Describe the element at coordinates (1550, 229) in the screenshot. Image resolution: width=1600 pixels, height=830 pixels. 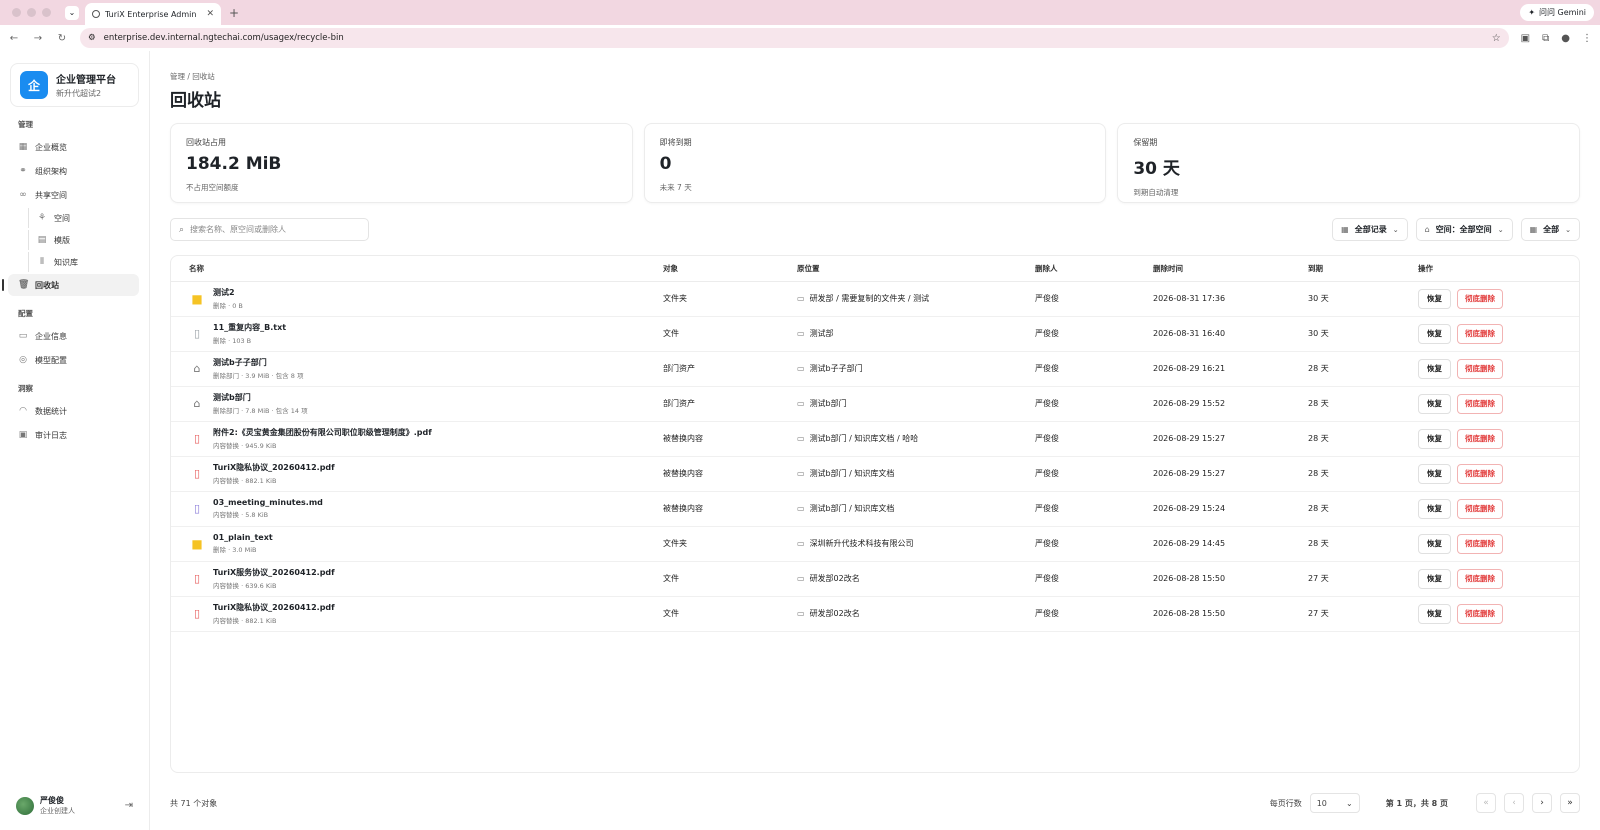
I see `type-filter-dropdown: ▦ 全部 ⌄` at that location.